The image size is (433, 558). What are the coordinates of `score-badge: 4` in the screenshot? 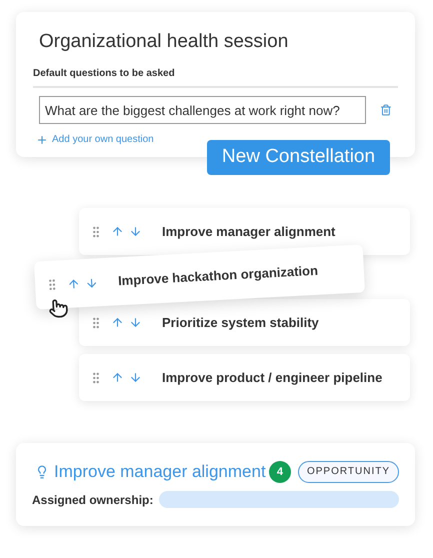 It's located at (279, 471).